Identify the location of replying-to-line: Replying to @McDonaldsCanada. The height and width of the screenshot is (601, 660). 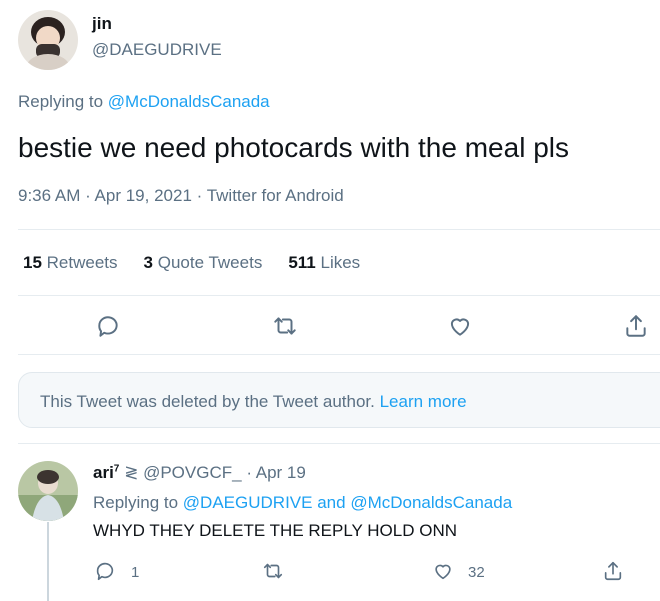
(144, 102).